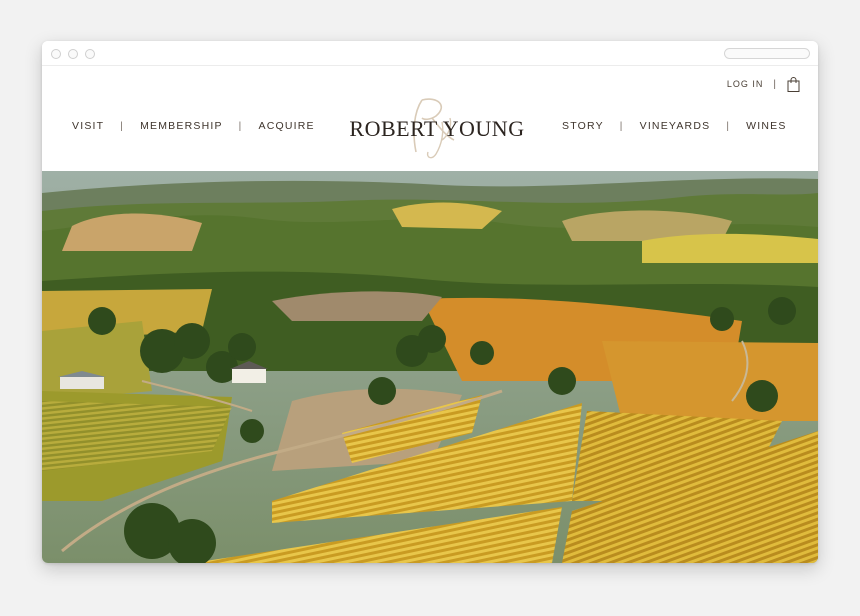 The height and width of the screenshot is (616, 860). Describe the element at coordinates (767, 53) in the screenshot. I see `address-bar` at that location.